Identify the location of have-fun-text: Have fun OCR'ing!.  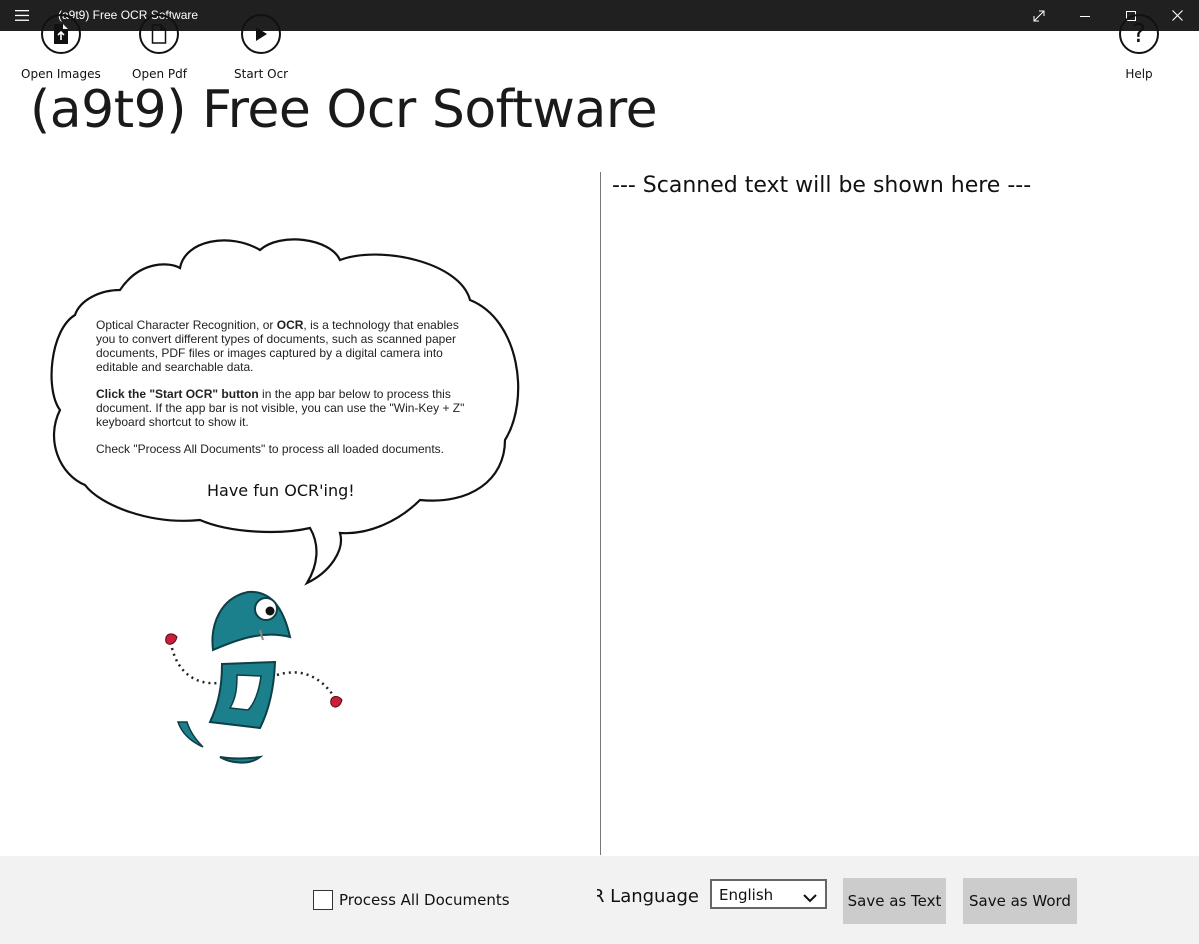
(281, 490).